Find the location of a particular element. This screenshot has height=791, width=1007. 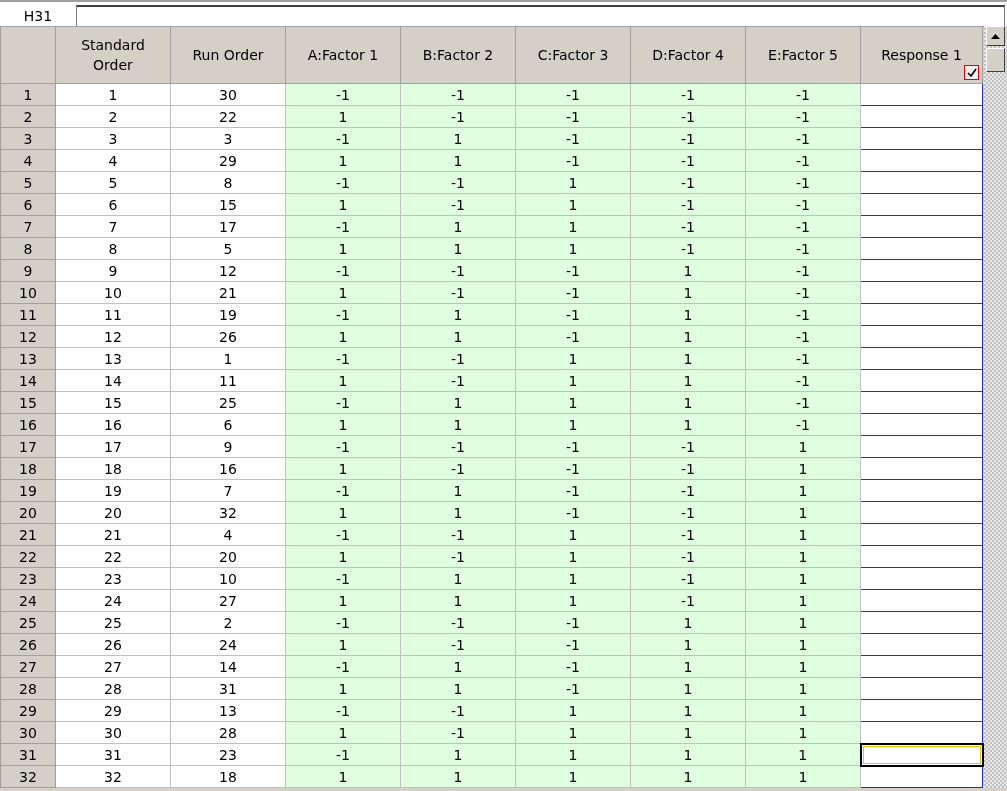

row-header: 8 is located at coordinates (28, 248).